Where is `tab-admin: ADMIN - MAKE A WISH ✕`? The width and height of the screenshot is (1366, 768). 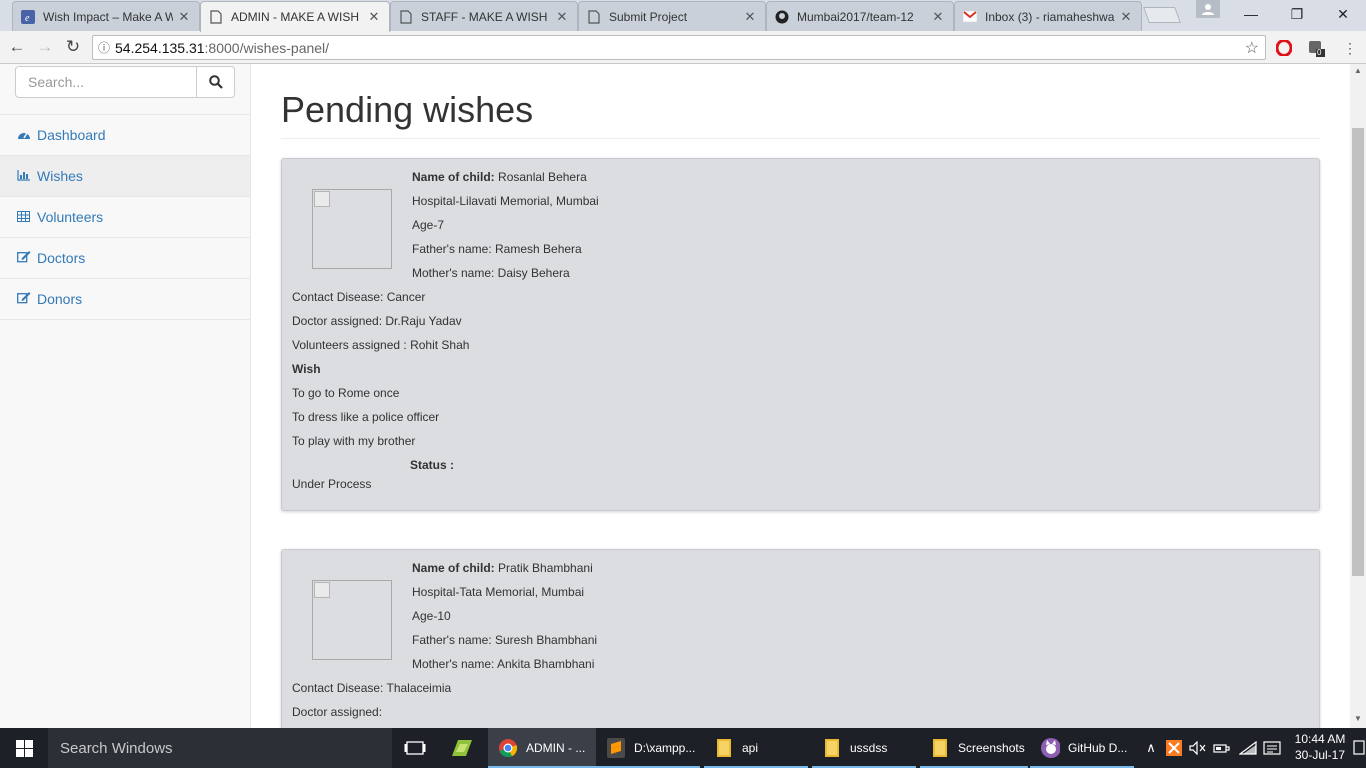
tab-admin: ADMIN - MAKE A WISH ✕ is located at coordinates (295, 16).